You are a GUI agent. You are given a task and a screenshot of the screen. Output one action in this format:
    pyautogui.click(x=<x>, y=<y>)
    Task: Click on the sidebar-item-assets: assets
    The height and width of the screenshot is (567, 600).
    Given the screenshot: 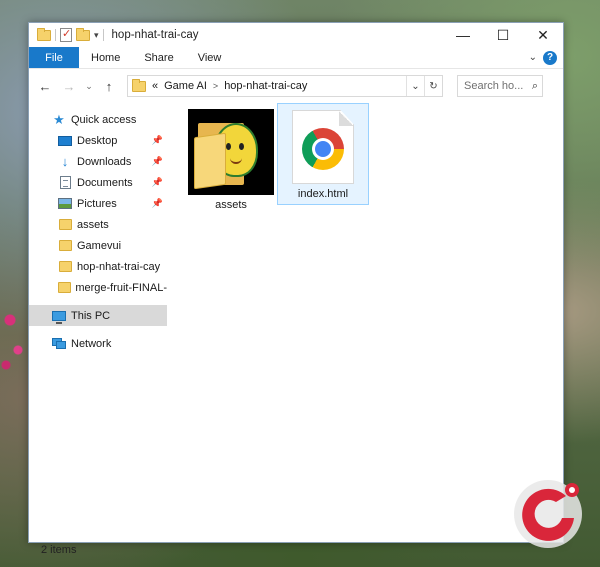 What is the action you would take?
    pyautogui.click(x=98, y=224)
    